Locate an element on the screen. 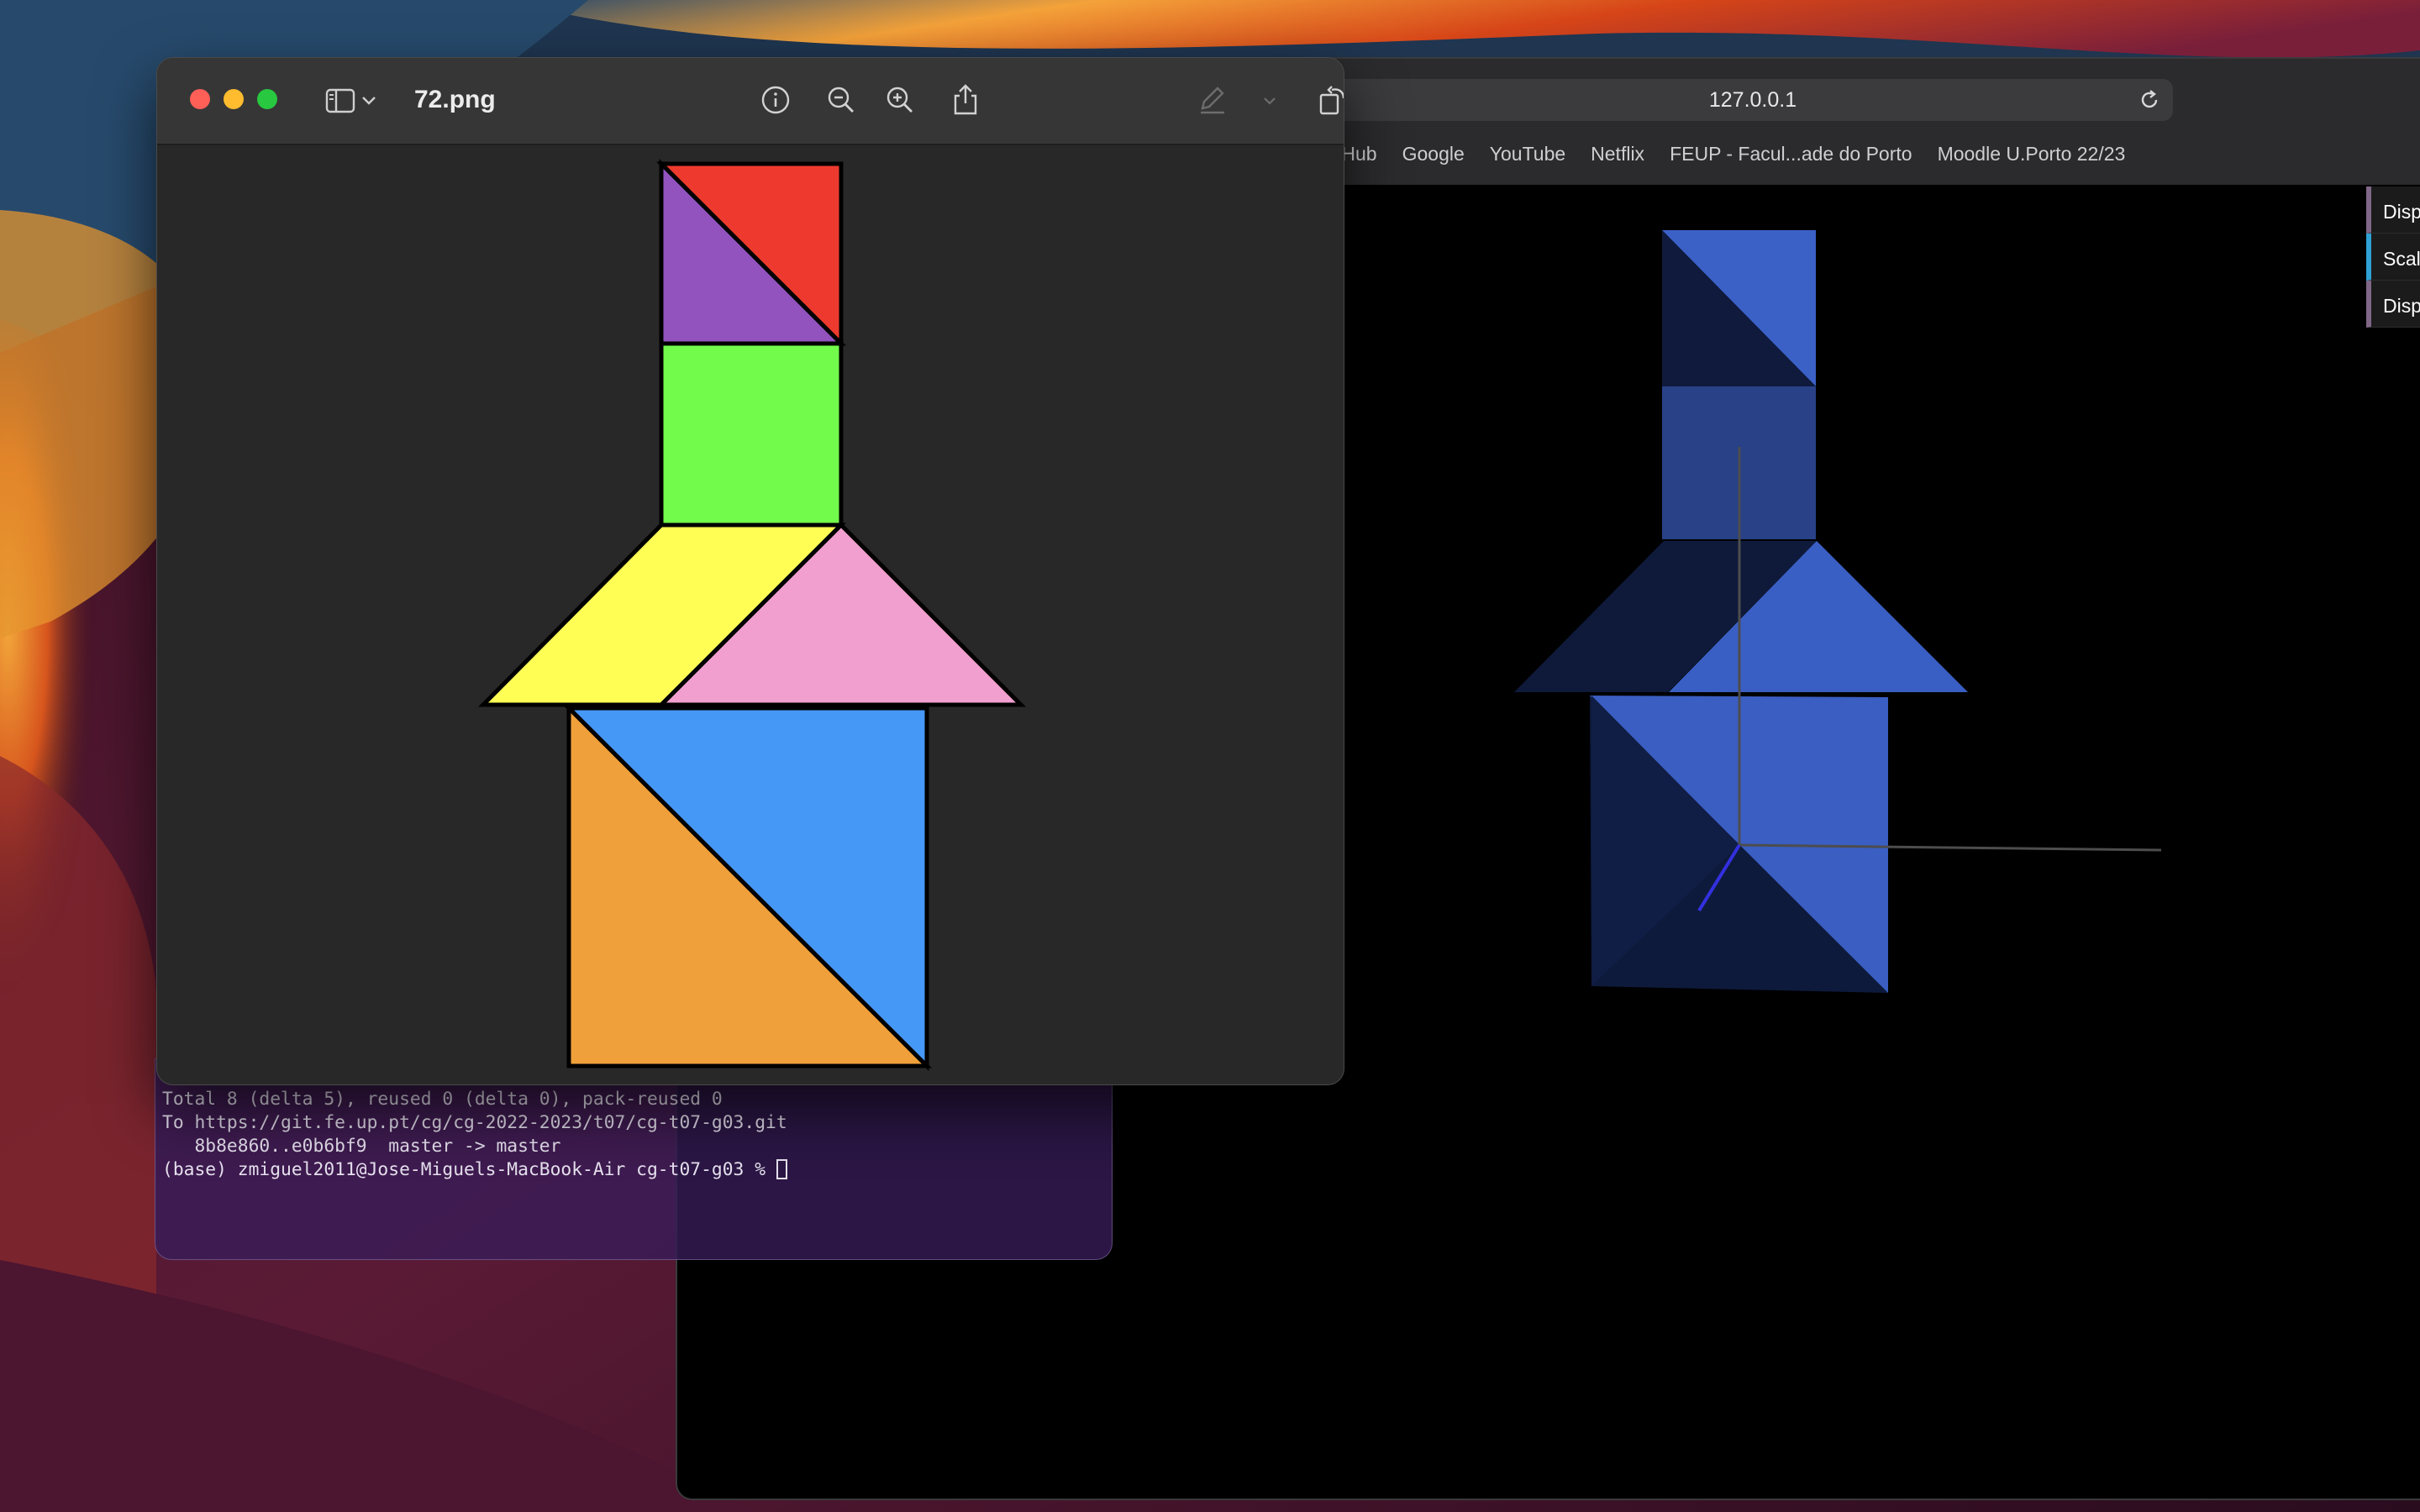 The image size is (2420, 1512). info-icon is located at coordinates (775, 100).